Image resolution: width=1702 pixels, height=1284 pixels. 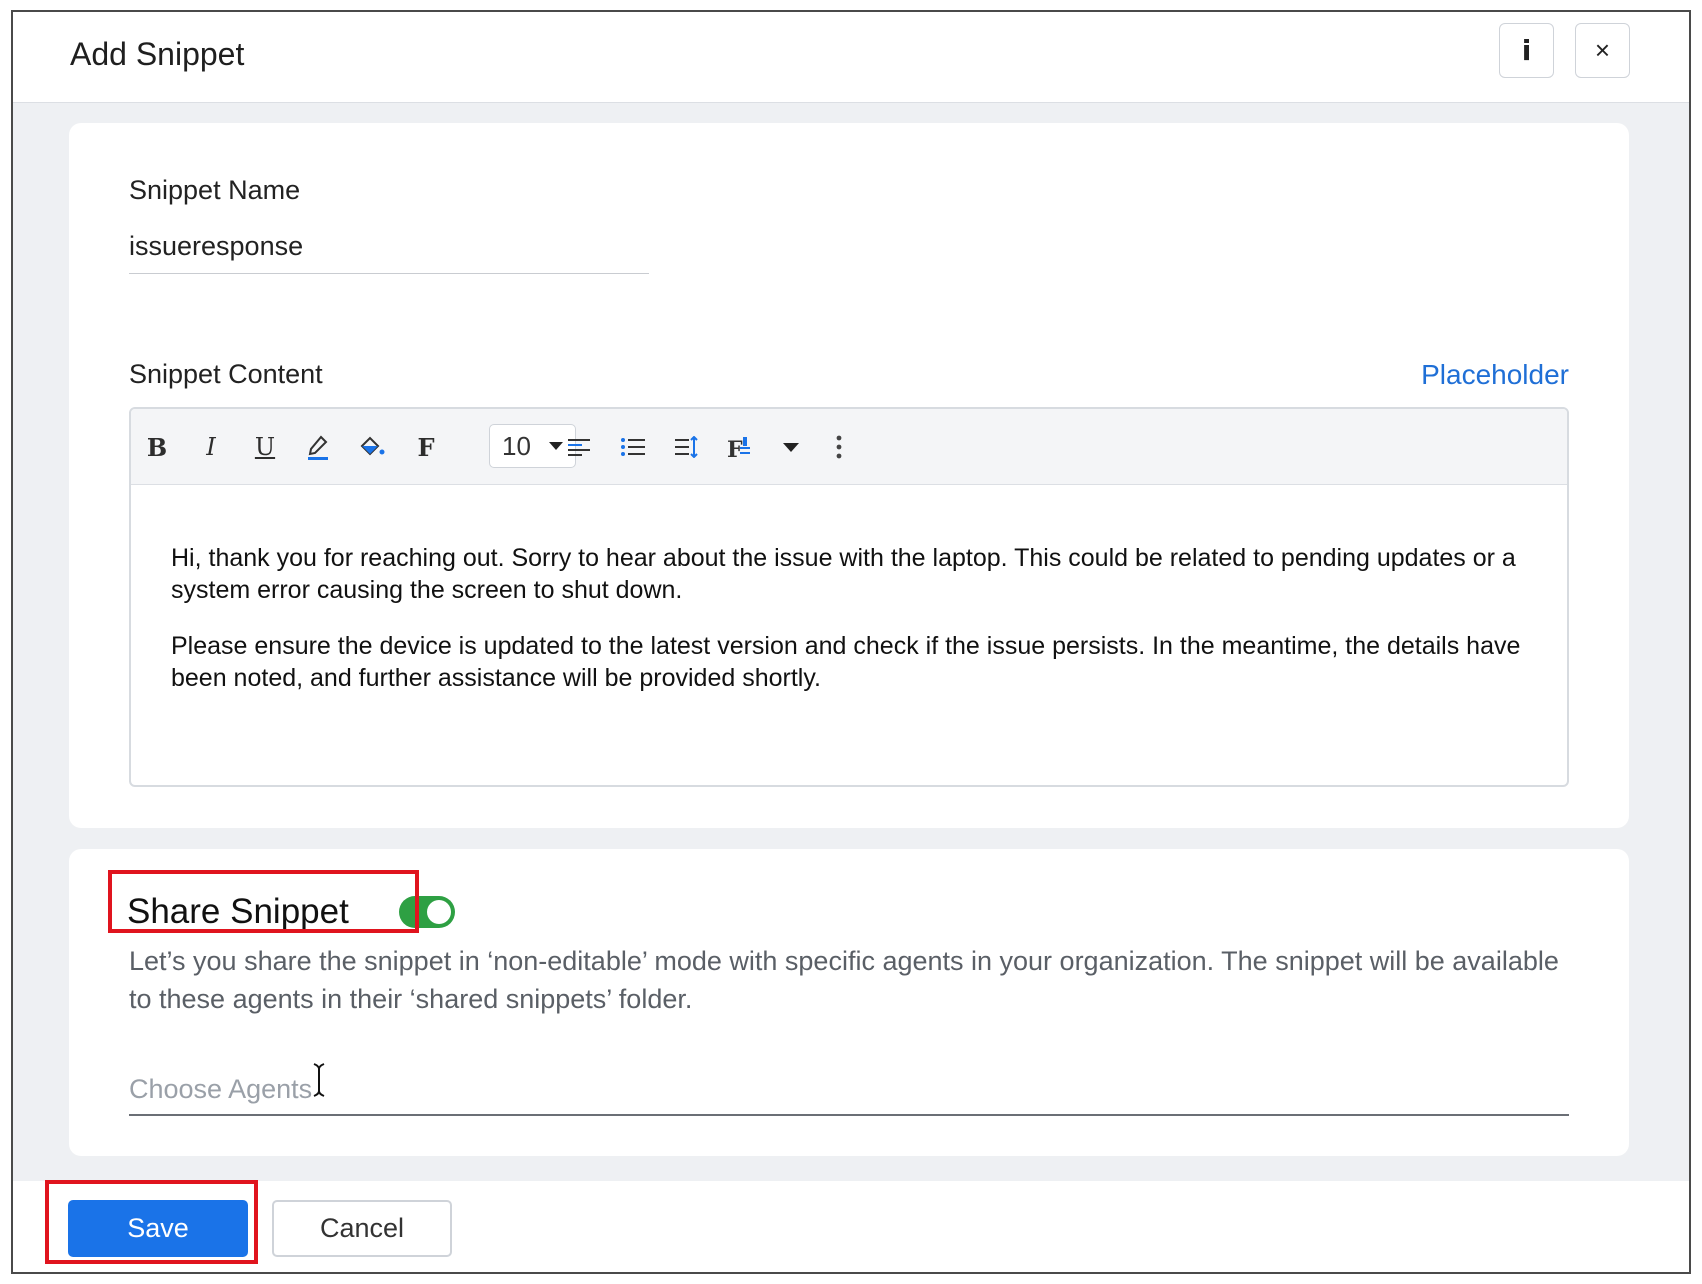 I want to click on format-button: F, so click(x=740, y=447).